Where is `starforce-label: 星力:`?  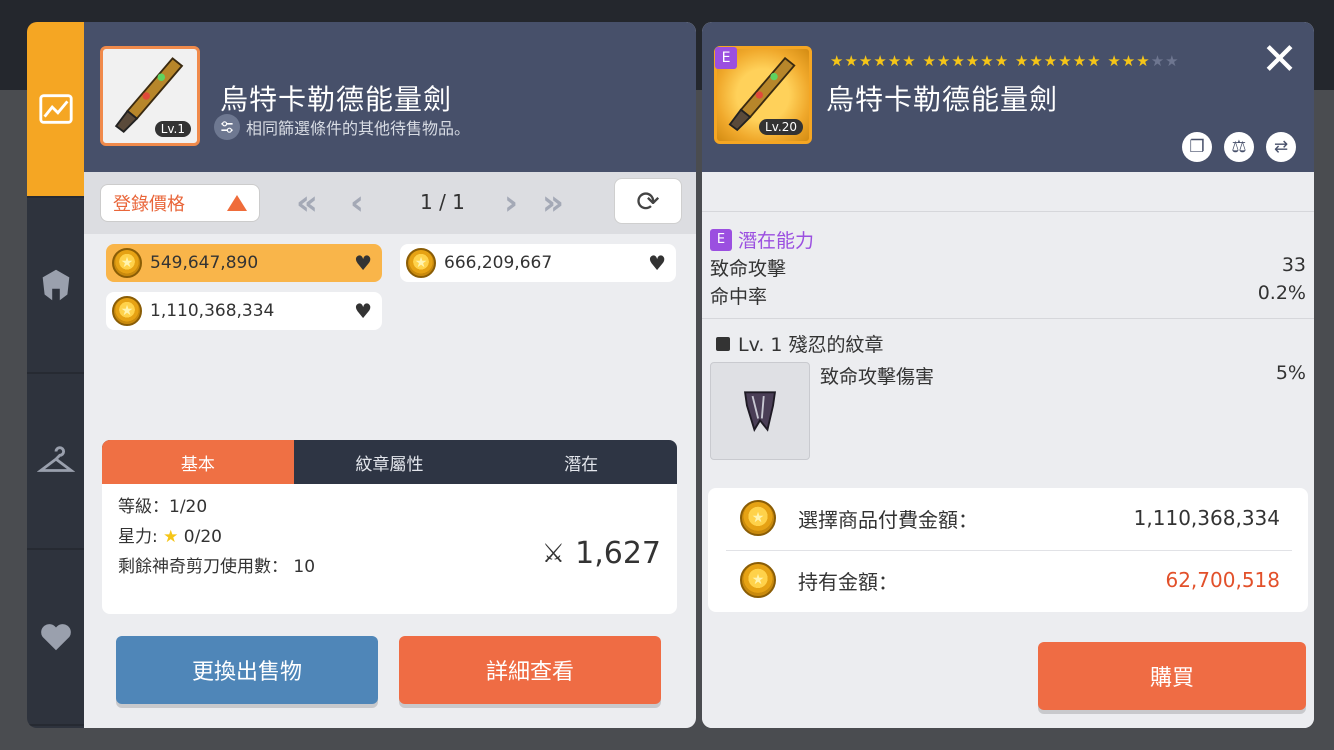 starforce-label: 星力: is located at coordinates (138, 537).